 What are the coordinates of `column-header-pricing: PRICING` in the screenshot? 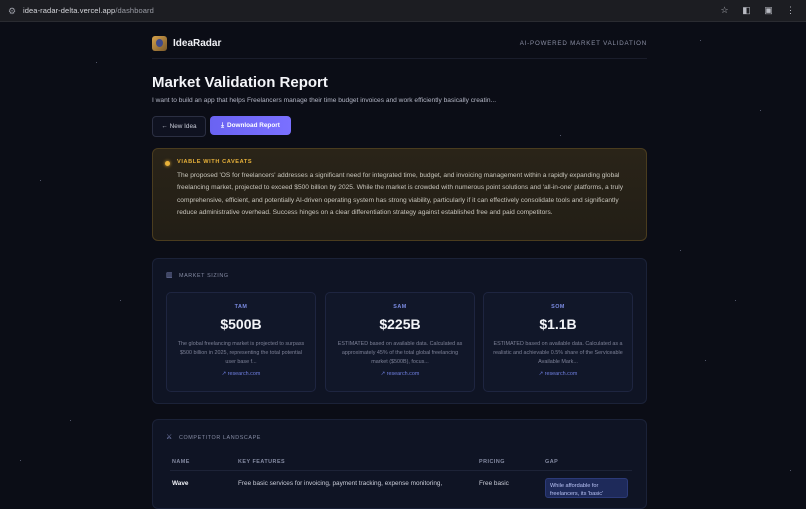 It's located at (492, 462).